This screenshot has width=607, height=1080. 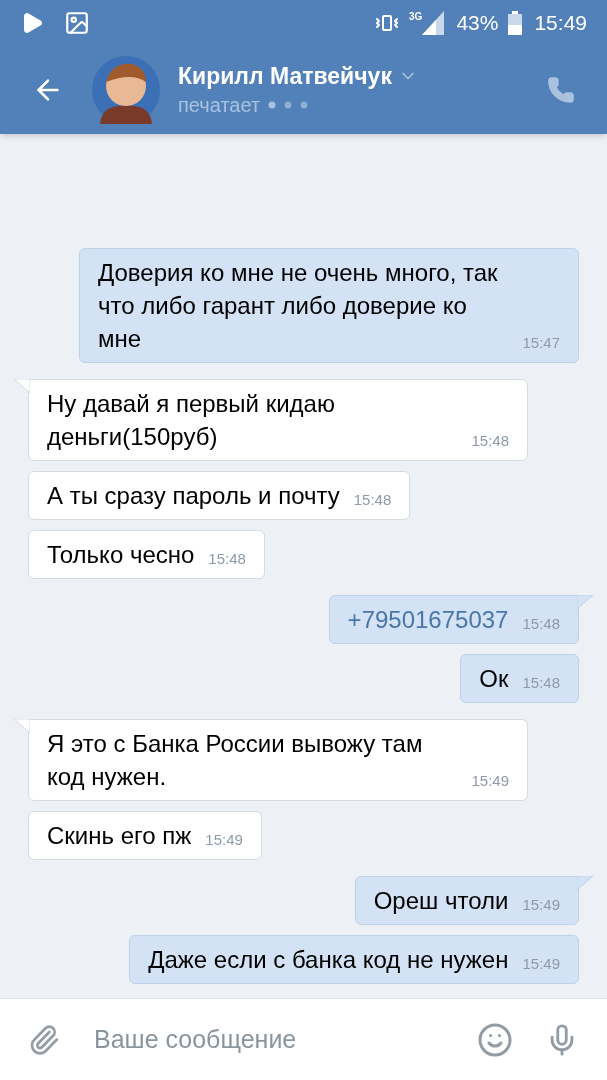 What do you see at coordinates (285, 76) in the screenshot?
I see `contact-name: Кирилл Матвейчук` at bounding box center [285, 76].